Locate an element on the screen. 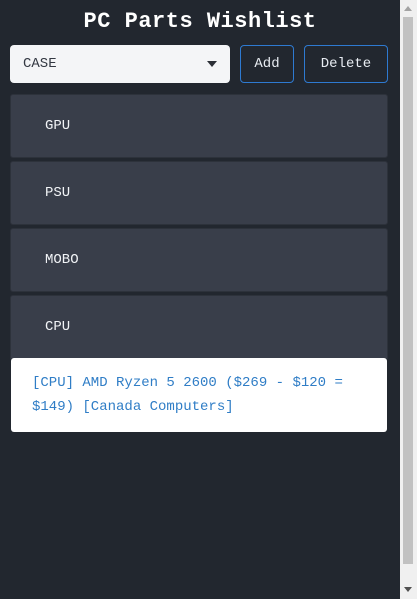  part-item-label: PSU is located at coordinates (58, 193).